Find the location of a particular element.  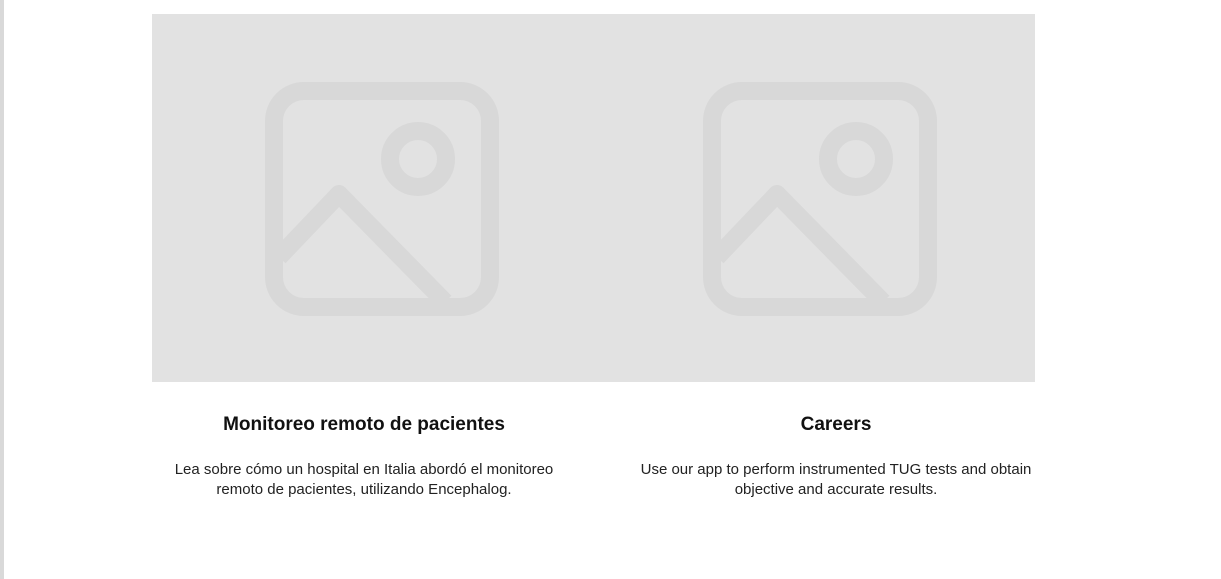

card-title: Careers is located at coordinates (836, 424).